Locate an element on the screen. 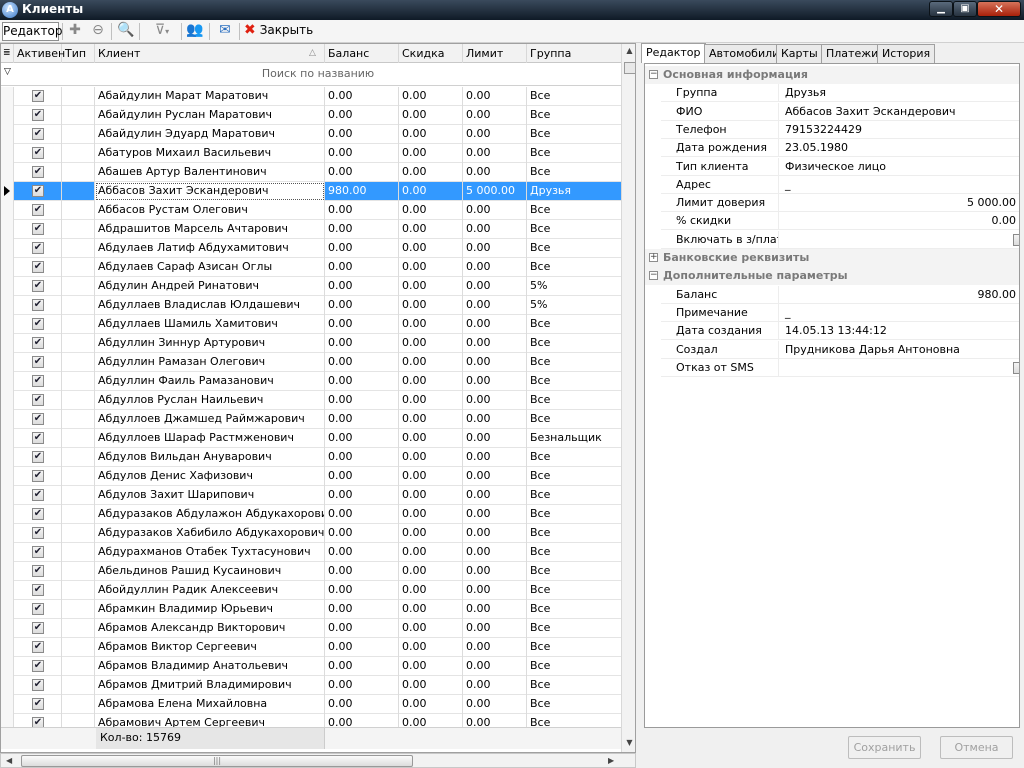 The image size is (1024, 768). filter-dropdown-icon: ⊽▾ is located at coordinates (162, 31).